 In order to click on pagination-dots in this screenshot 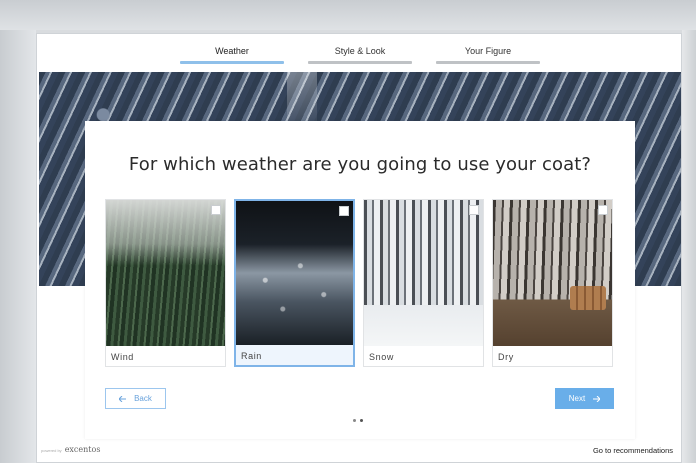, I will do `click(358, 420)`.